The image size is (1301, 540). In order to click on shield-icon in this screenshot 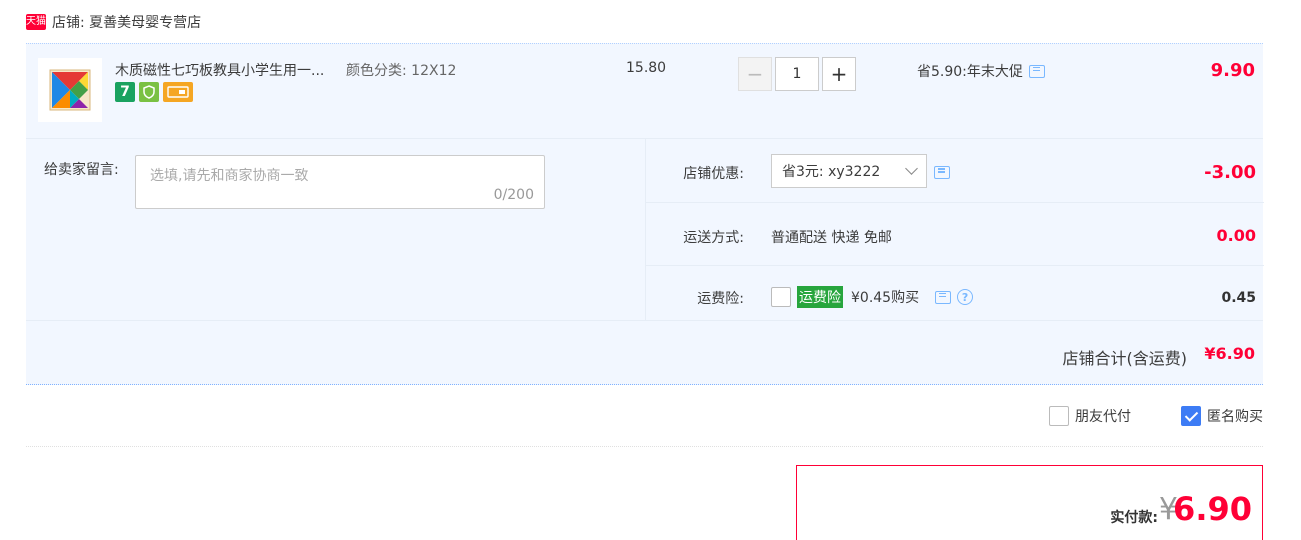, I will do `click(149, 92)`.